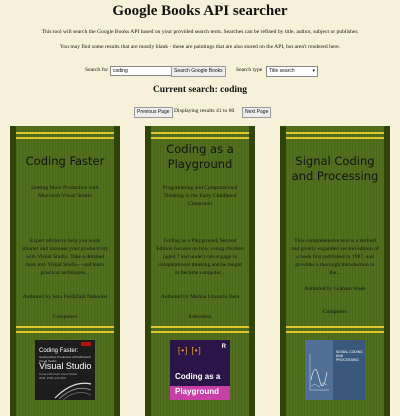 This screenshot has height=416, width=400. What do you see at coordinates (200, 297) in the screenshot?
I see `book-author: Authored by Marina Umaschi Bers` at bounding box center [200, 297].